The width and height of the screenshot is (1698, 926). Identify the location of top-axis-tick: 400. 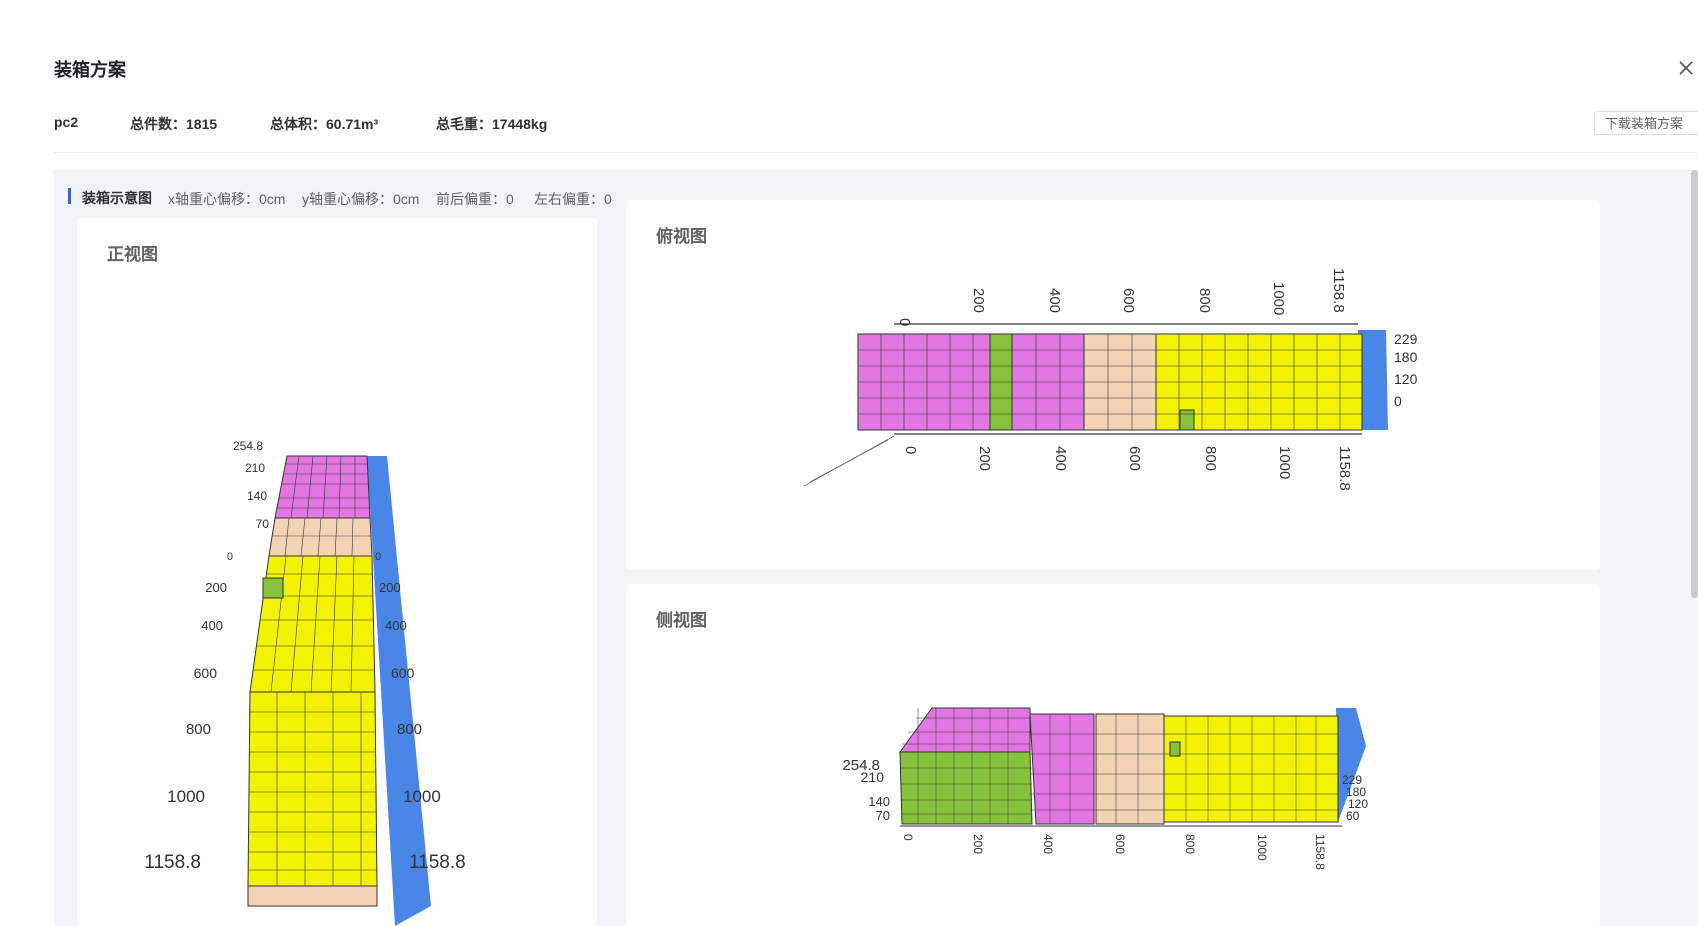
(1054, 300).